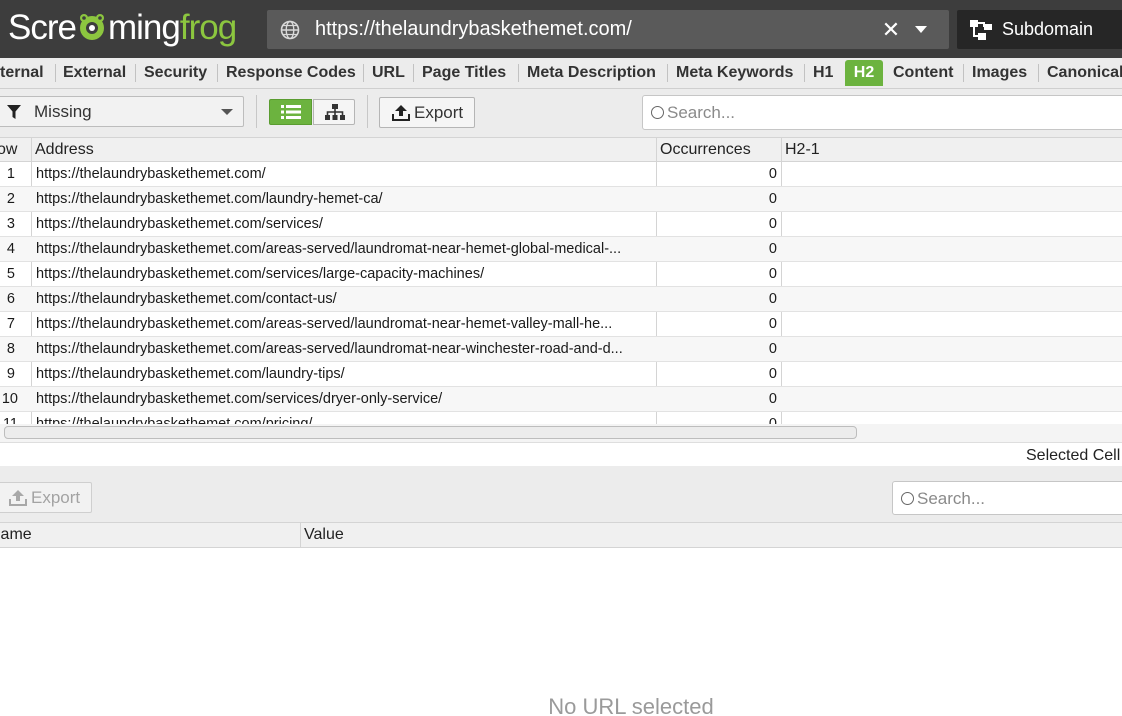  I want to click on table-toolbar: Missing Export, so click(561, 113).